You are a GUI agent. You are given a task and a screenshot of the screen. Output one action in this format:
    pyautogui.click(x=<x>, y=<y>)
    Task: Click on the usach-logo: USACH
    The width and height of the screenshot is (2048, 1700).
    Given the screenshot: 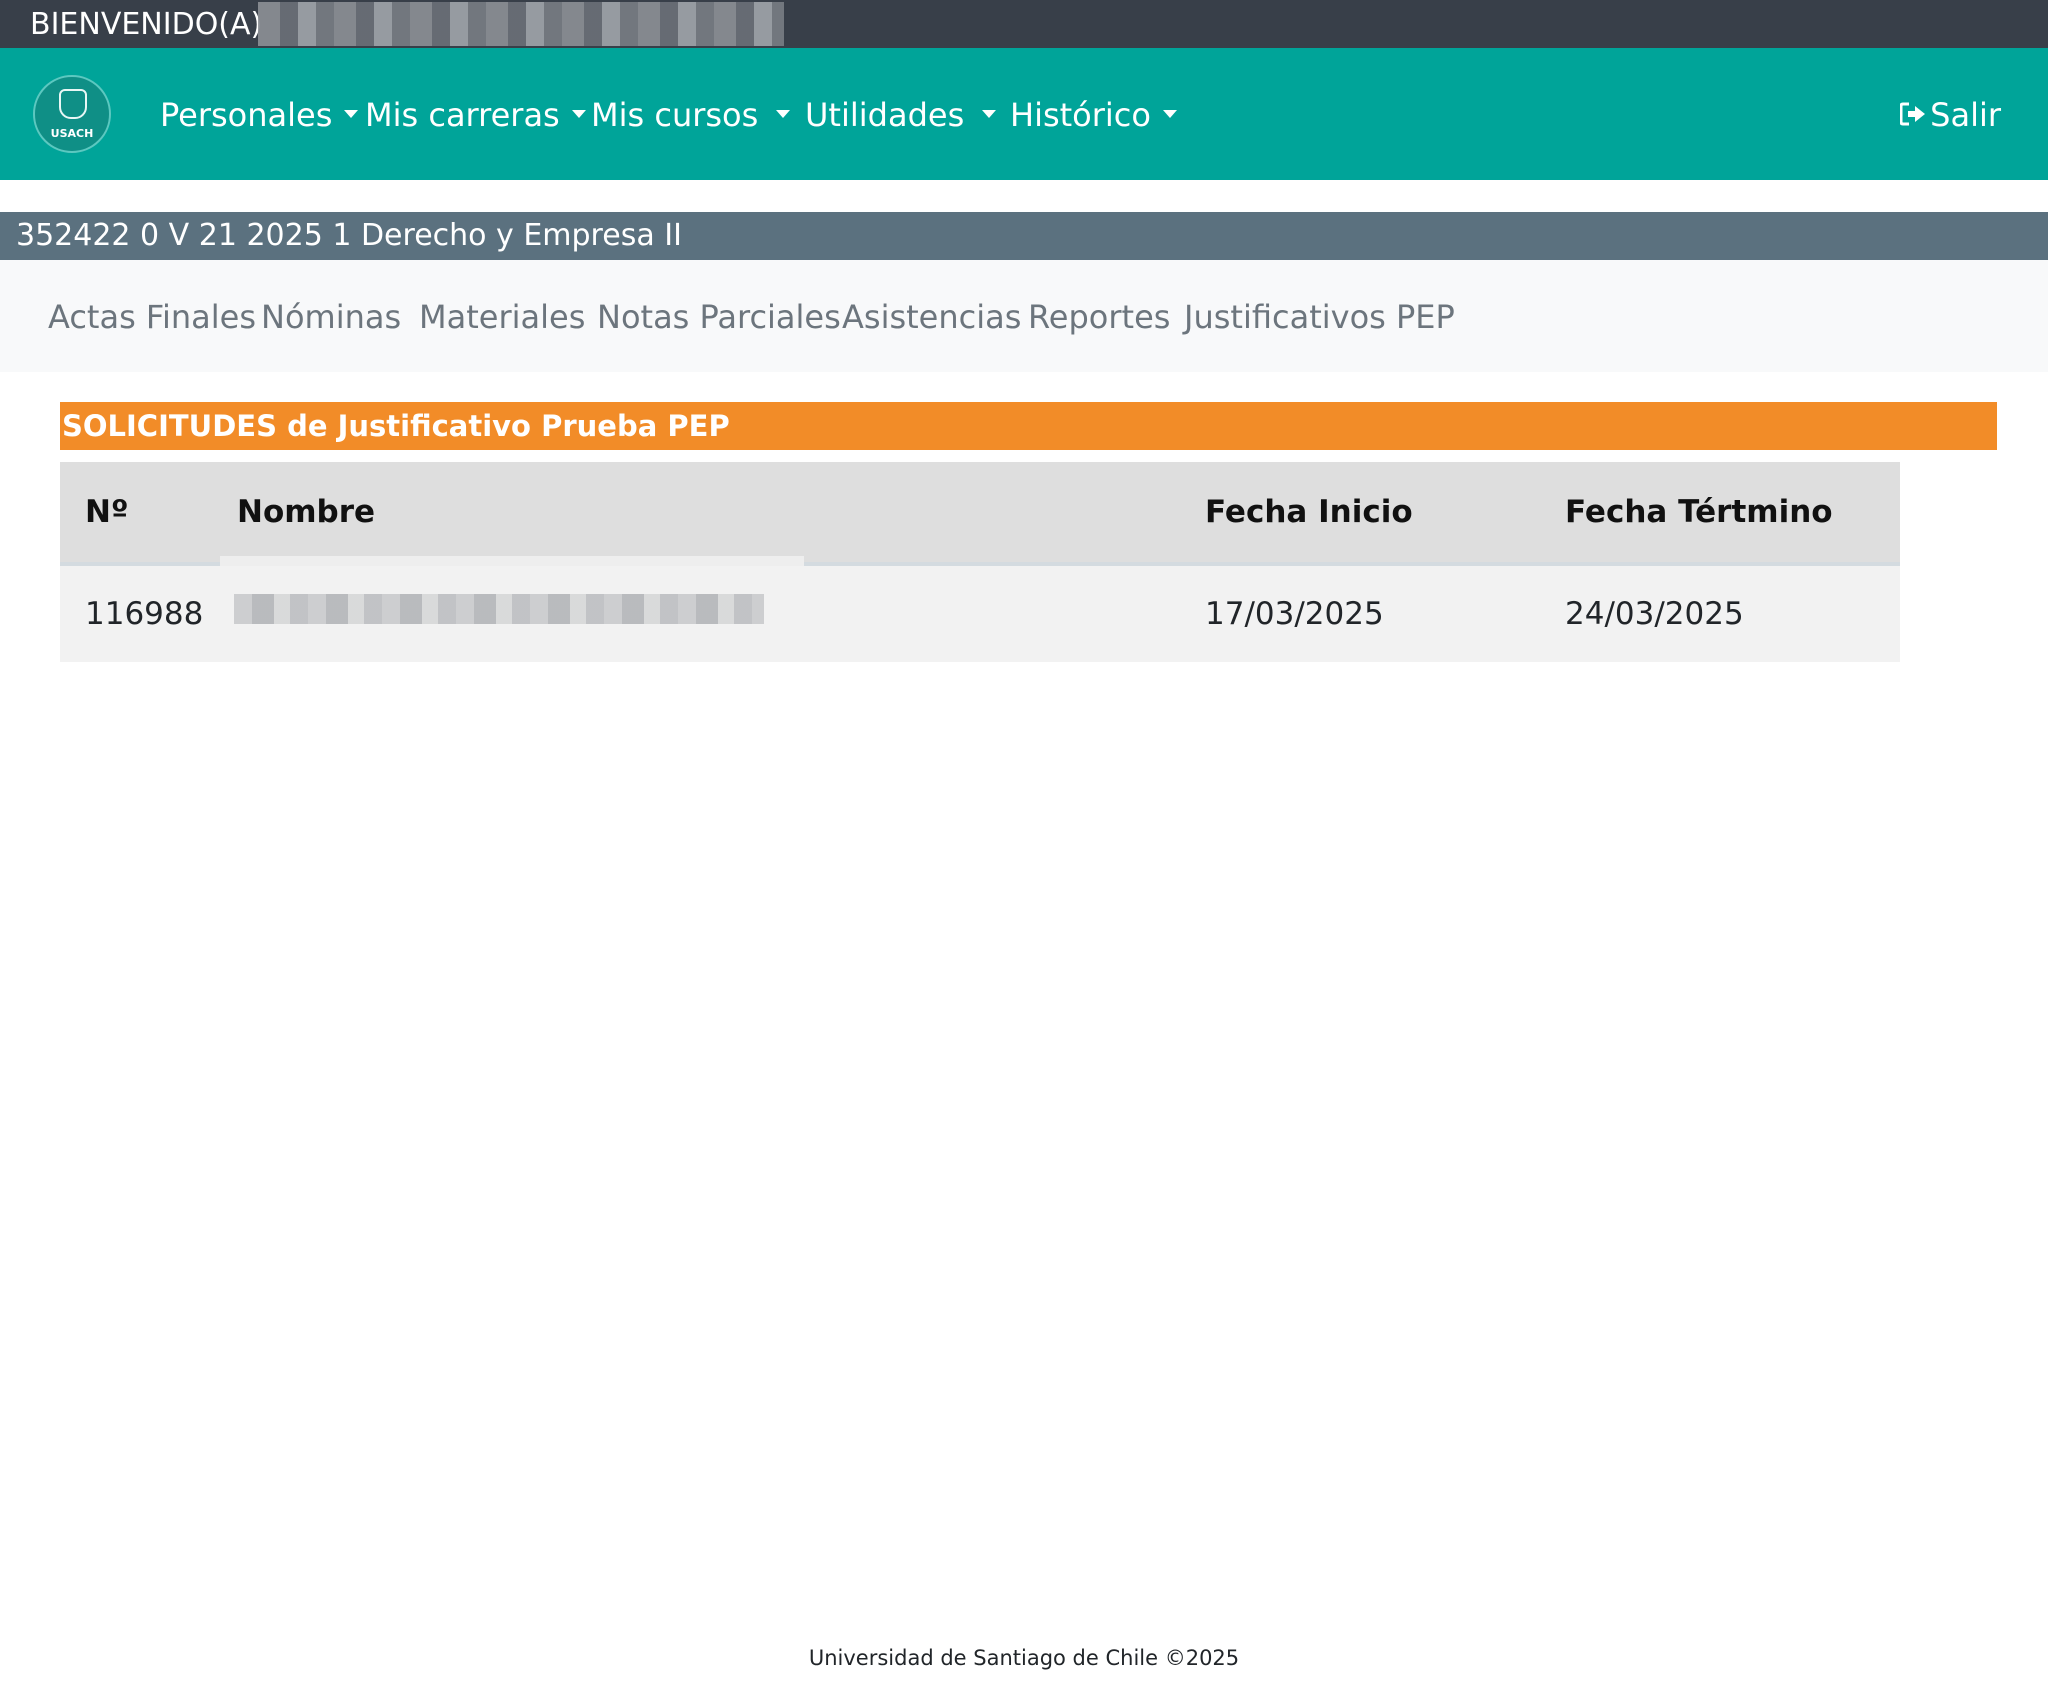 What is the action you would take?
    pyautogui.click(x=72, y=114)
    